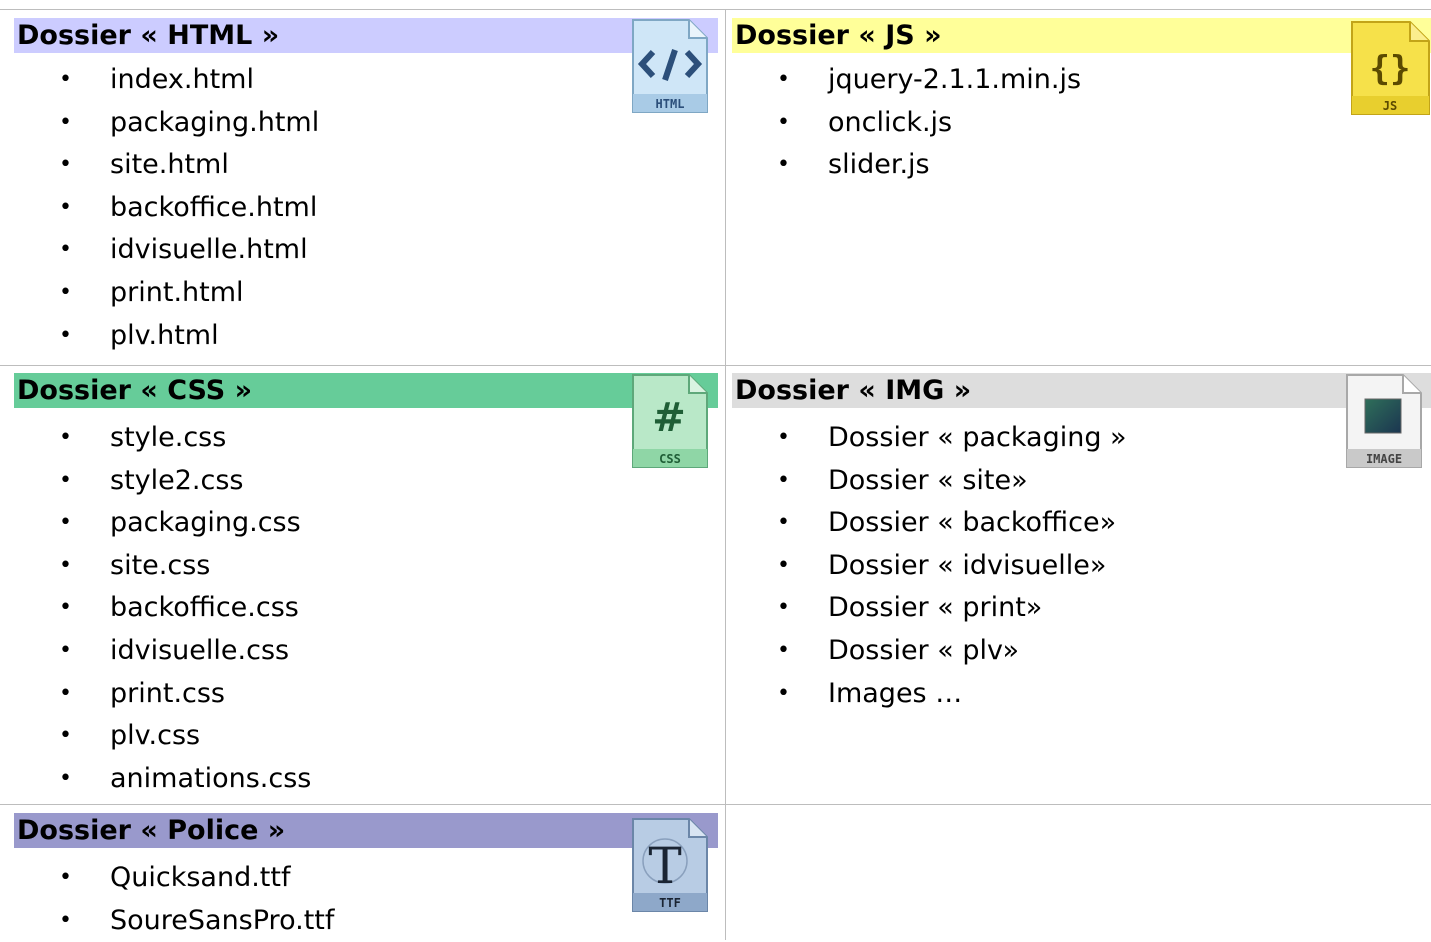 This screenshot has width=1431, height=942. I want to click on list-item: jquery-2.1.1.min.js, so click(906, 80).